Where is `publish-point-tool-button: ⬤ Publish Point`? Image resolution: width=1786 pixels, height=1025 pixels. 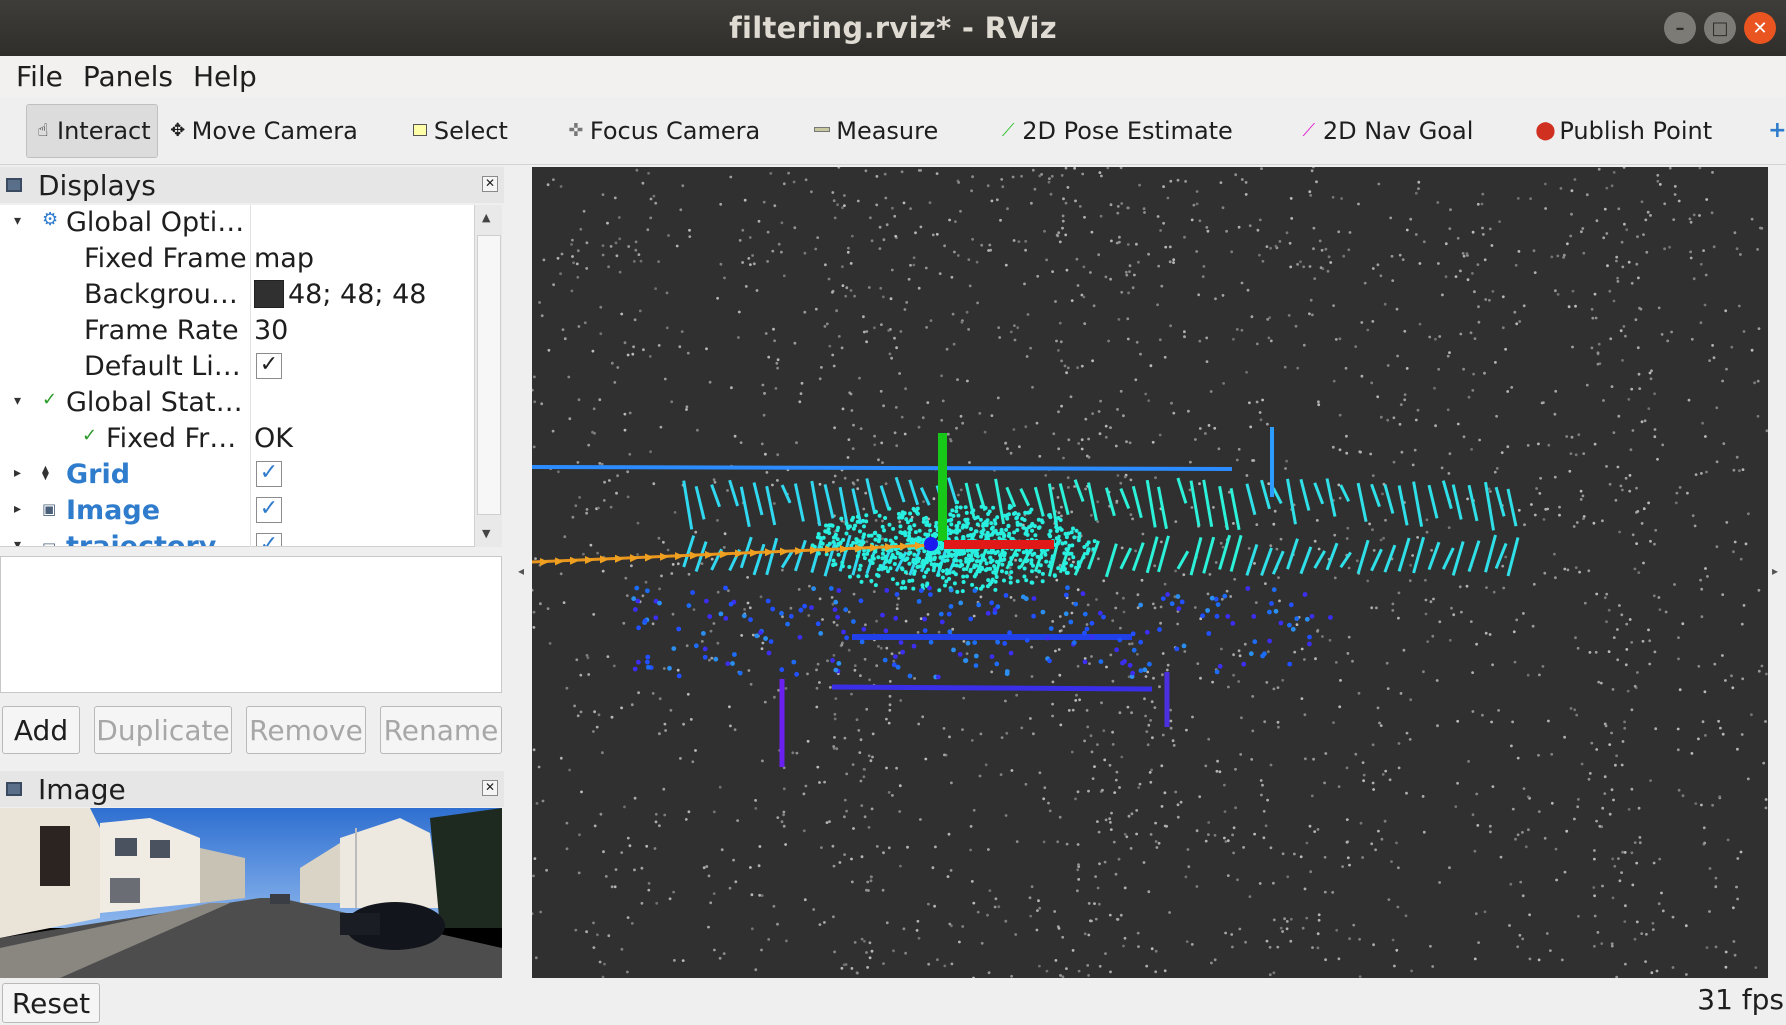
publish-point-tool-button: ⬤ Publish Point is located at coordinates (1623, 131).